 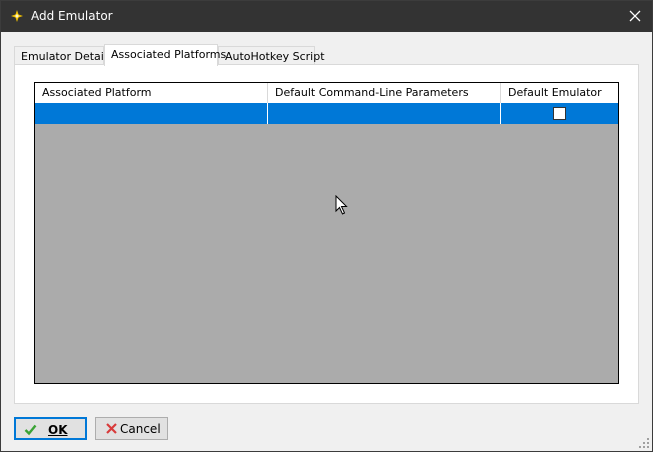 I want to click on column-header-default-emulator: Default Emulator, so click(x=559, y=93).